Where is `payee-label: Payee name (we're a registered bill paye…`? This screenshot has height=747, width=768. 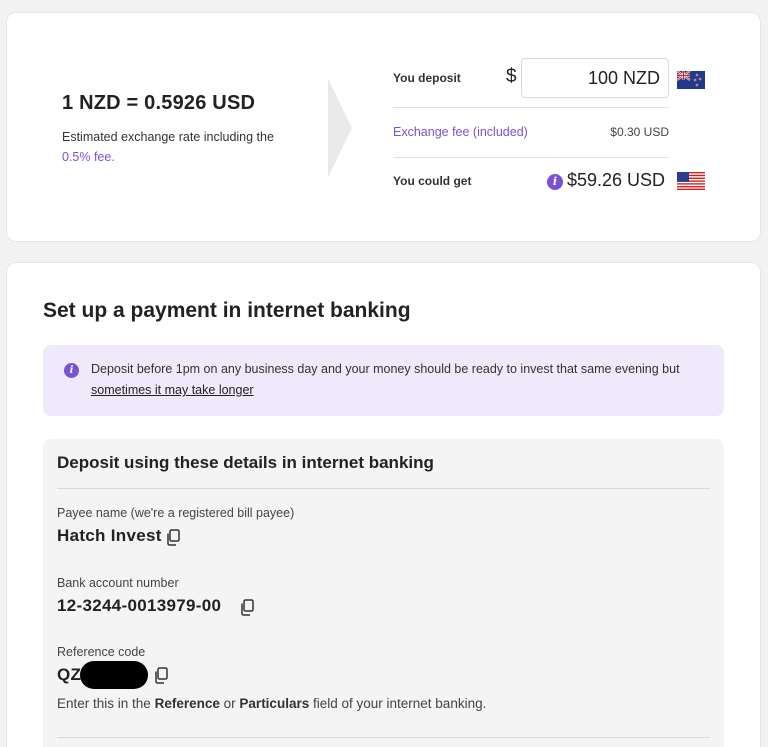 payee-label: Payee name (we're a registered bill paye… is located at coordinates (176, 513).